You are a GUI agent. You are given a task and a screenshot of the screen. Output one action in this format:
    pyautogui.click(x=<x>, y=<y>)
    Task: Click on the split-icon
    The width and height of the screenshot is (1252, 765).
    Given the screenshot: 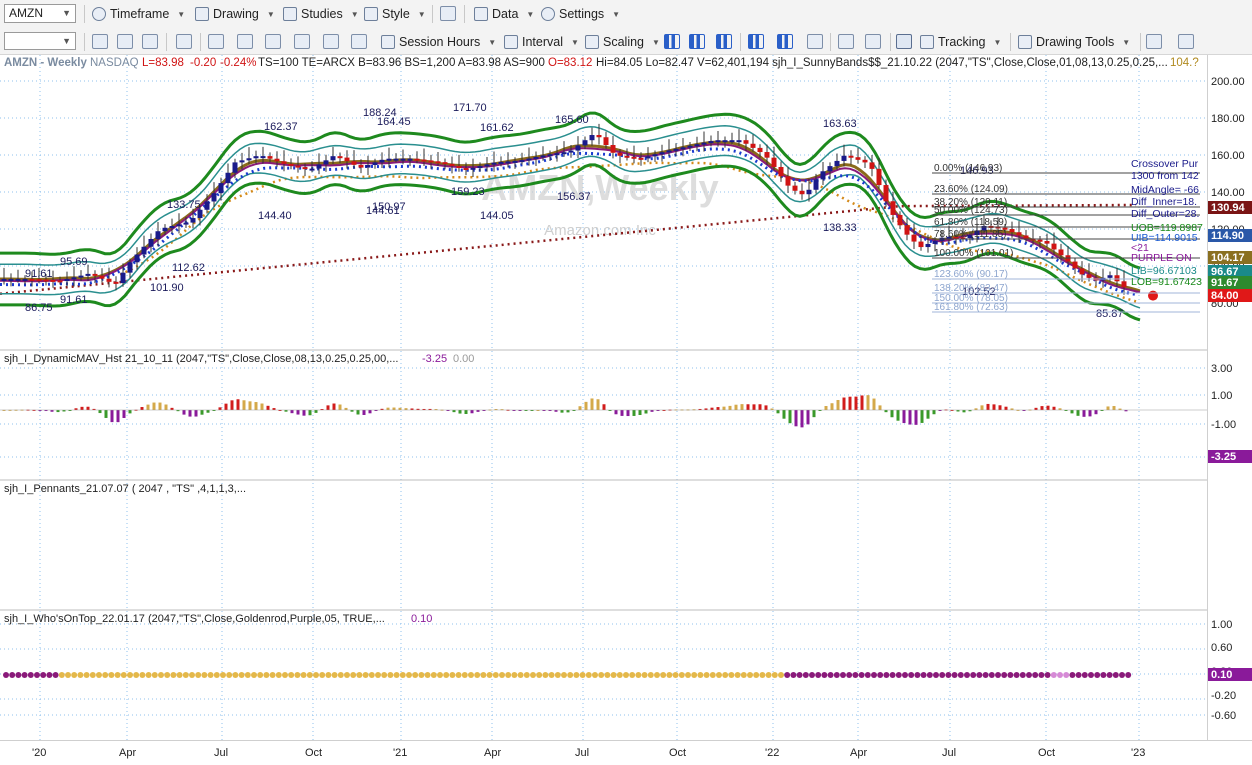 What is the action you would take?
    pyautogui.click(x=331, y=41)
    